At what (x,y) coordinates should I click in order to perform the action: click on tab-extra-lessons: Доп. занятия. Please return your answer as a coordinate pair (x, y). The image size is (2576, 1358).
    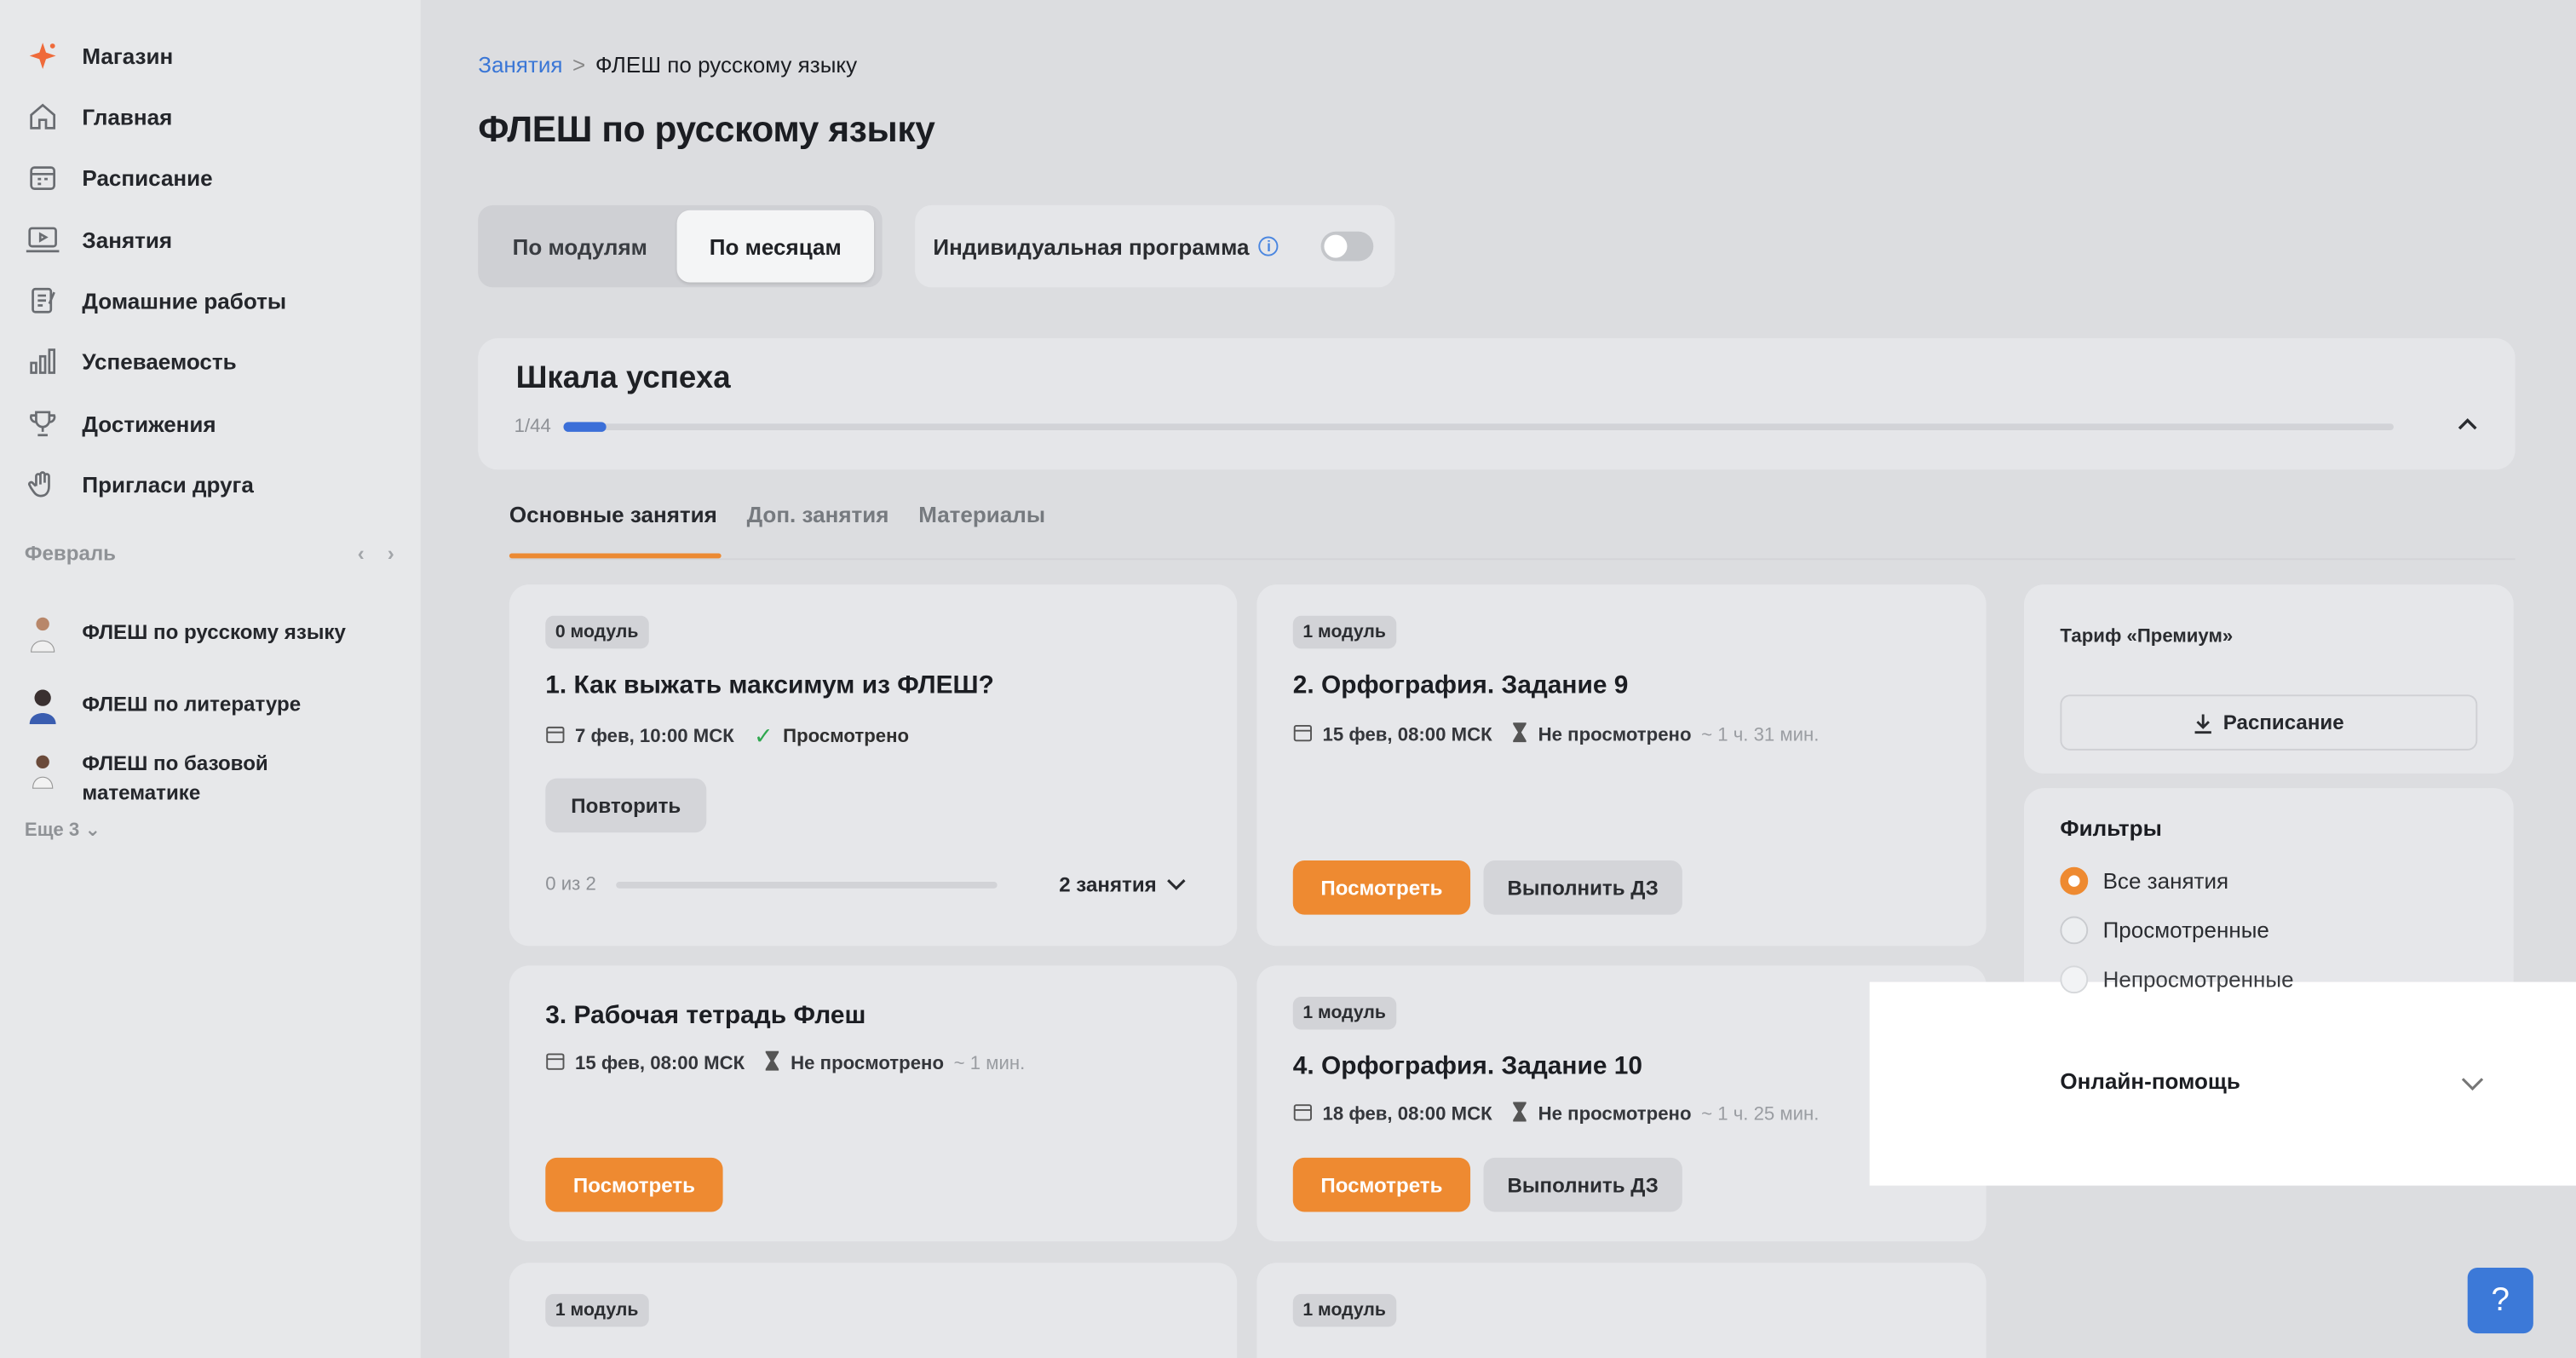
    Looking at the image, I should click on (818, 515).